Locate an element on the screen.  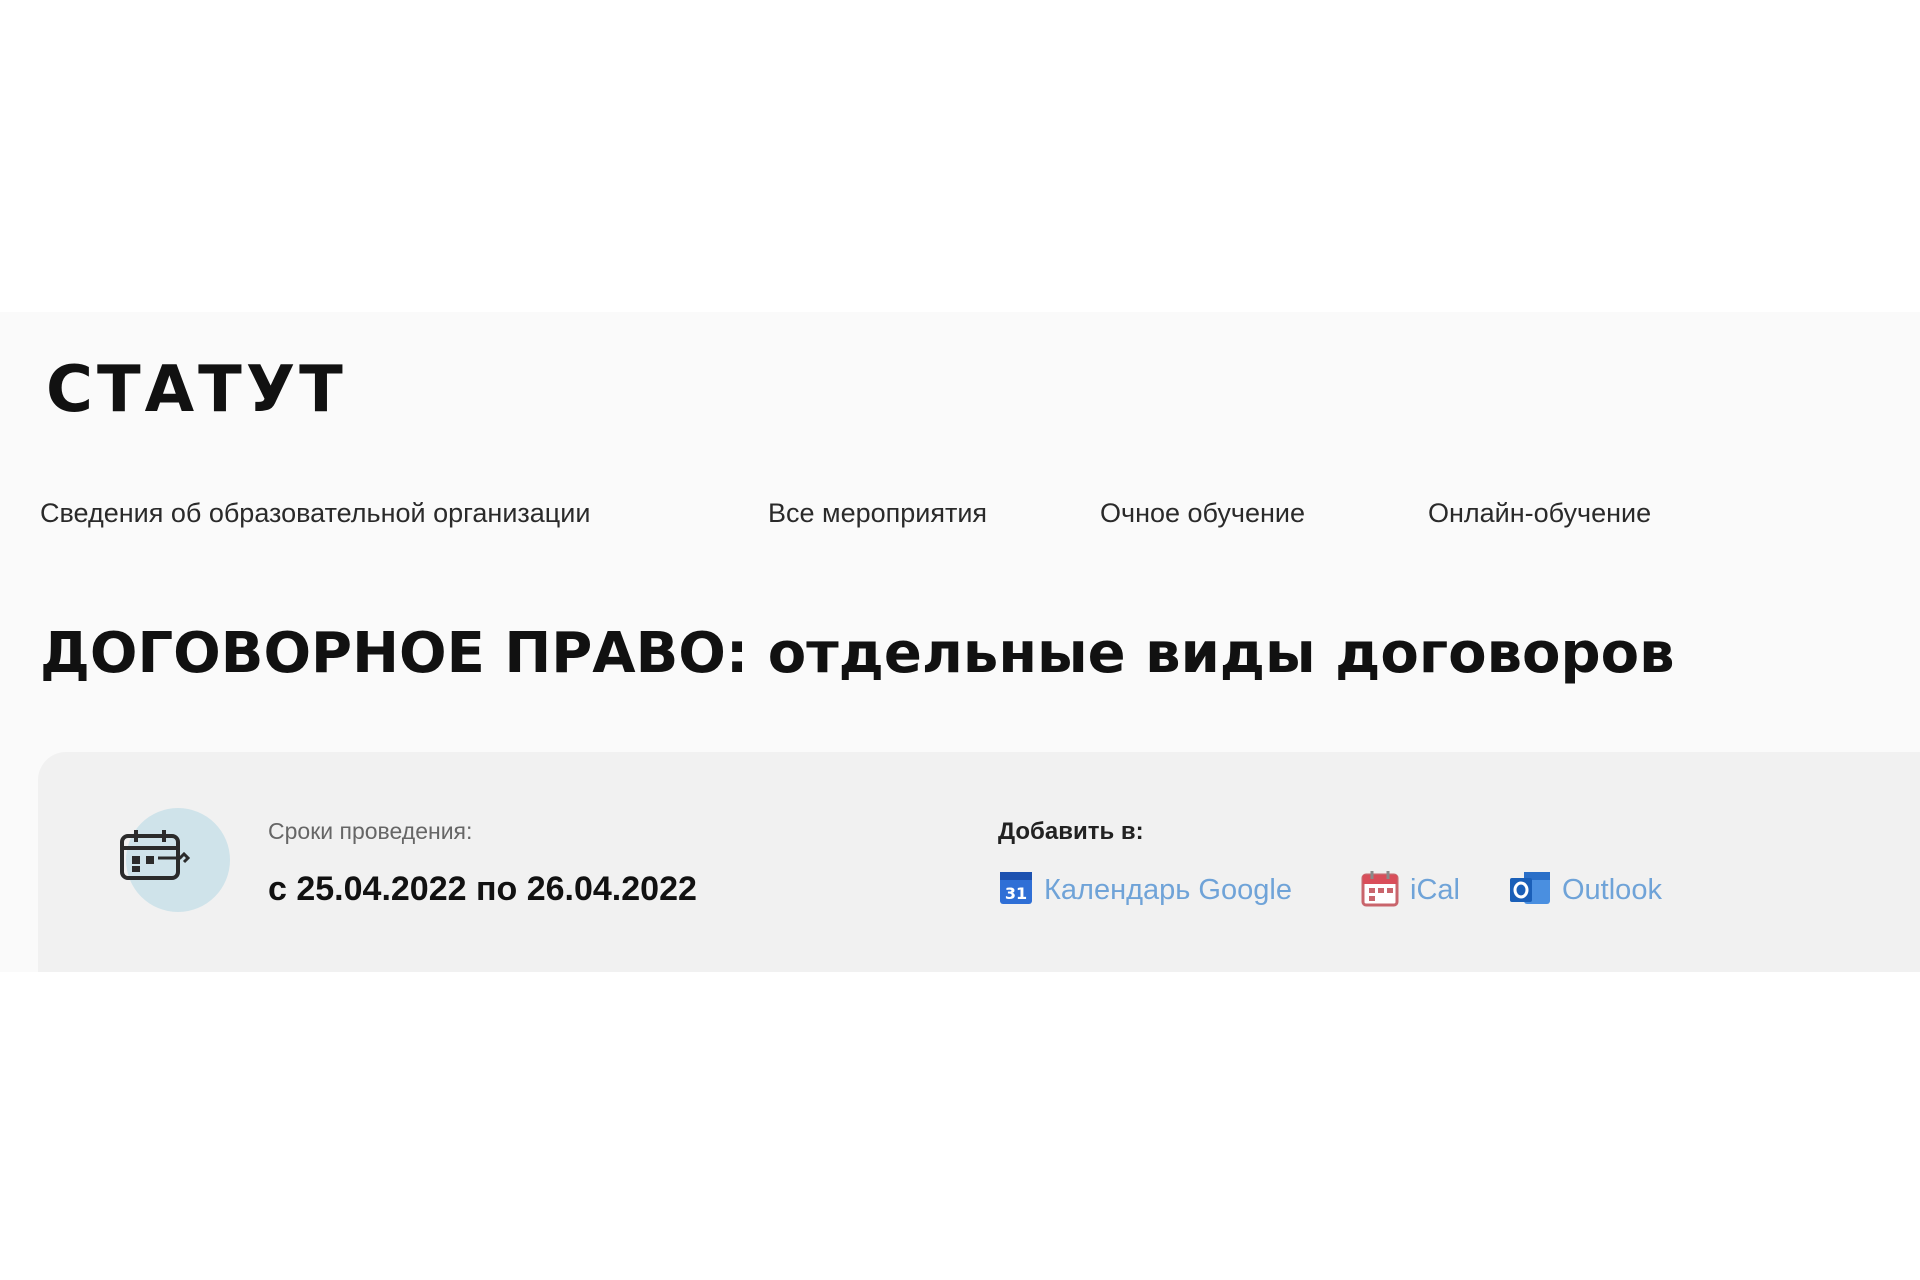
site-logo: СТАТУТ is located at coordinates (196, 390).